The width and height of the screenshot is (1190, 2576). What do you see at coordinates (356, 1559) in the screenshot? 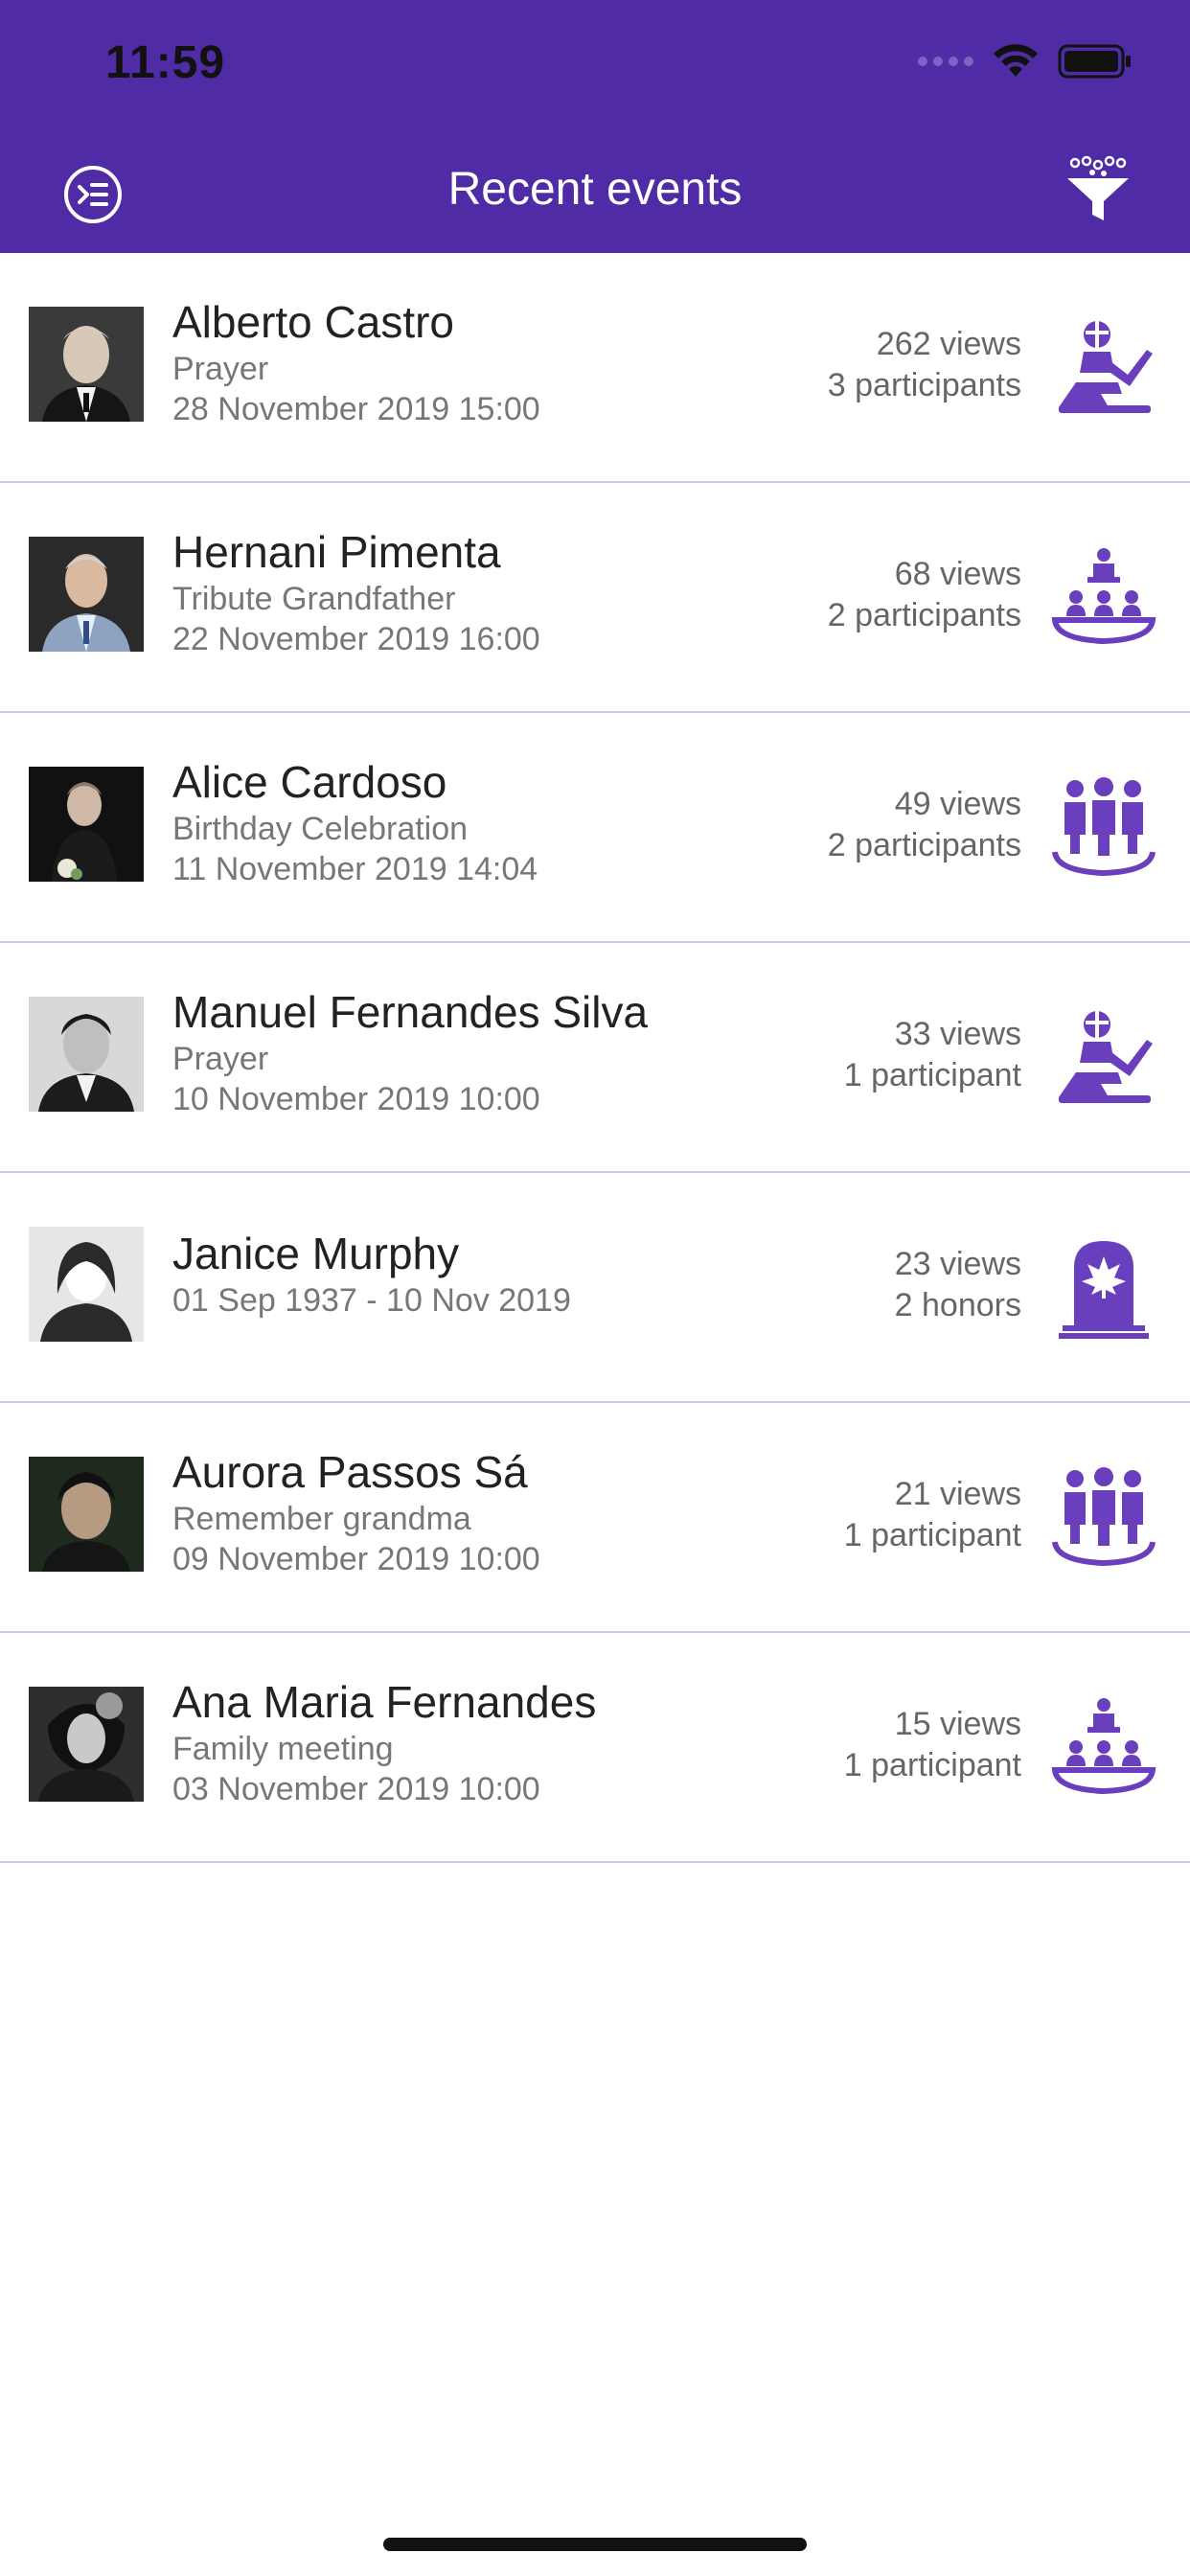
I see `event-date: 09 November 2019 10:00` at bounding box center [356, 1559].